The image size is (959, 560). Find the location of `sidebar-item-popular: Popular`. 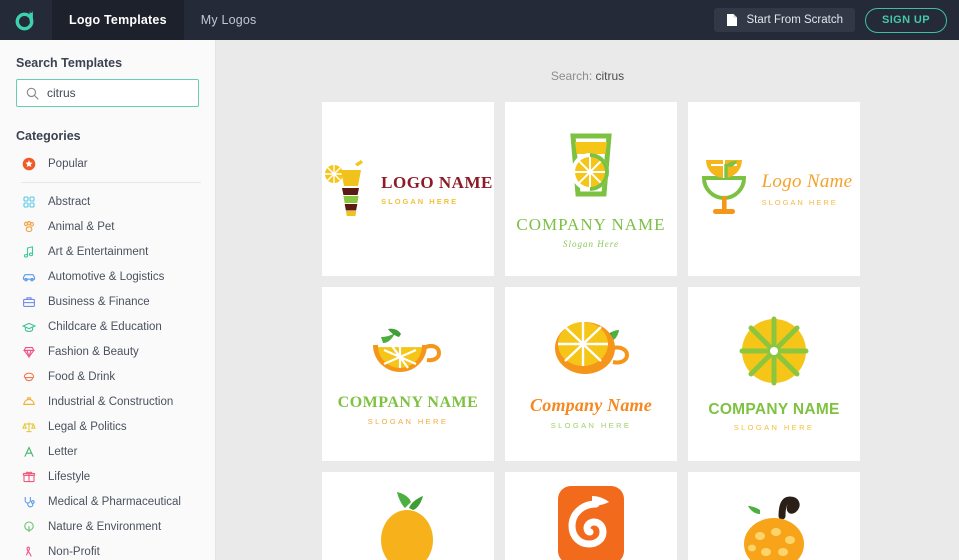

sidebar-item-popular: Popular is located at coordinates (107, 163).